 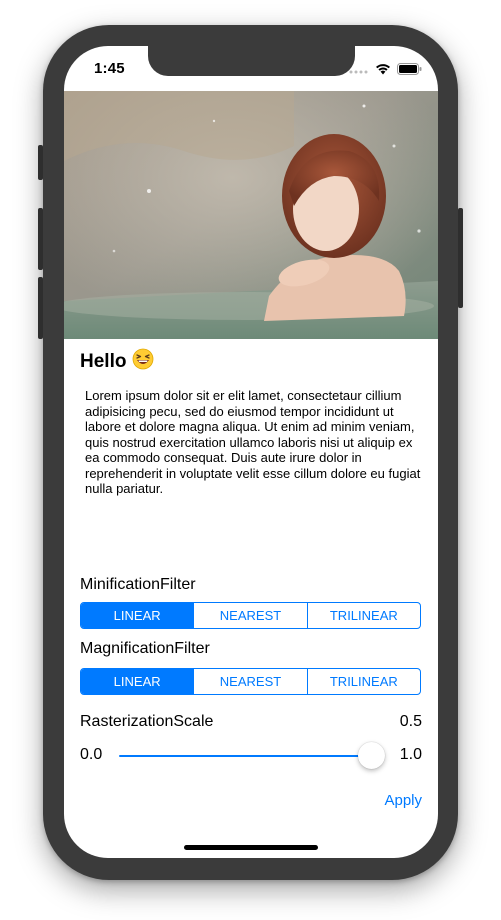 What do you see at coordinates (383, 71) in the screenshot?
I see `wifi-icon` at bounding box center [383, 71].